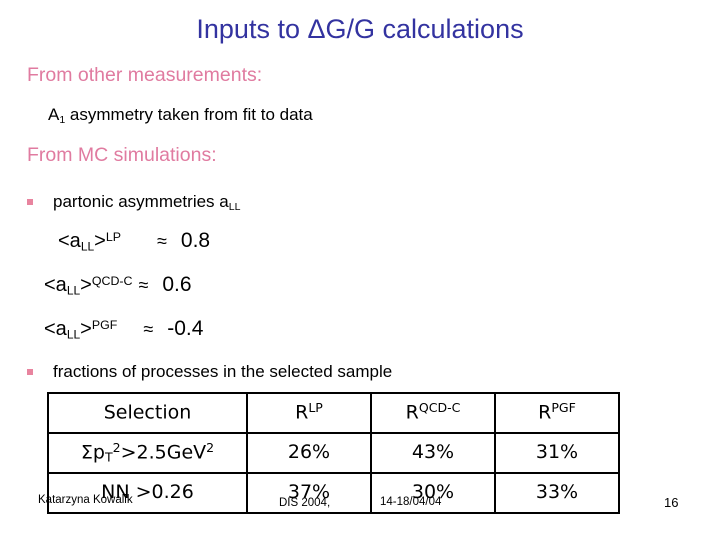  Describe the element at coordinates (195, 240) in the screenshot. I see `asymmetry-value-lp: 0.8` at that location.